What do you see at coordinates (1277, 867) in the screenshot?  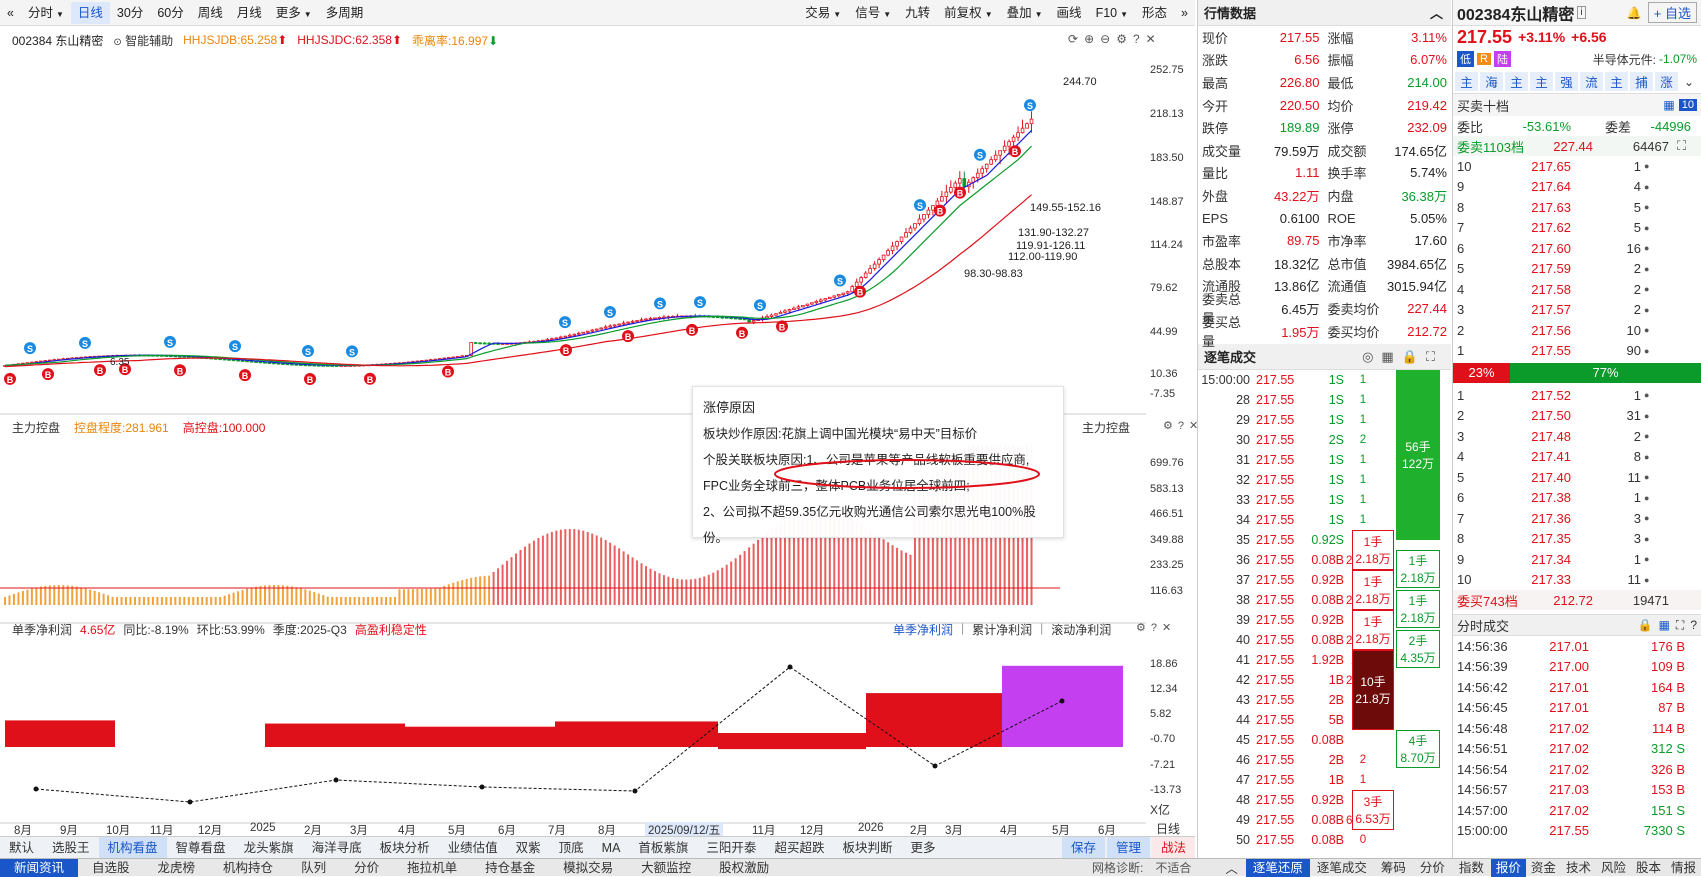 I see `tick-tab: 逐笔还原` at bounding box center [1277, 867].